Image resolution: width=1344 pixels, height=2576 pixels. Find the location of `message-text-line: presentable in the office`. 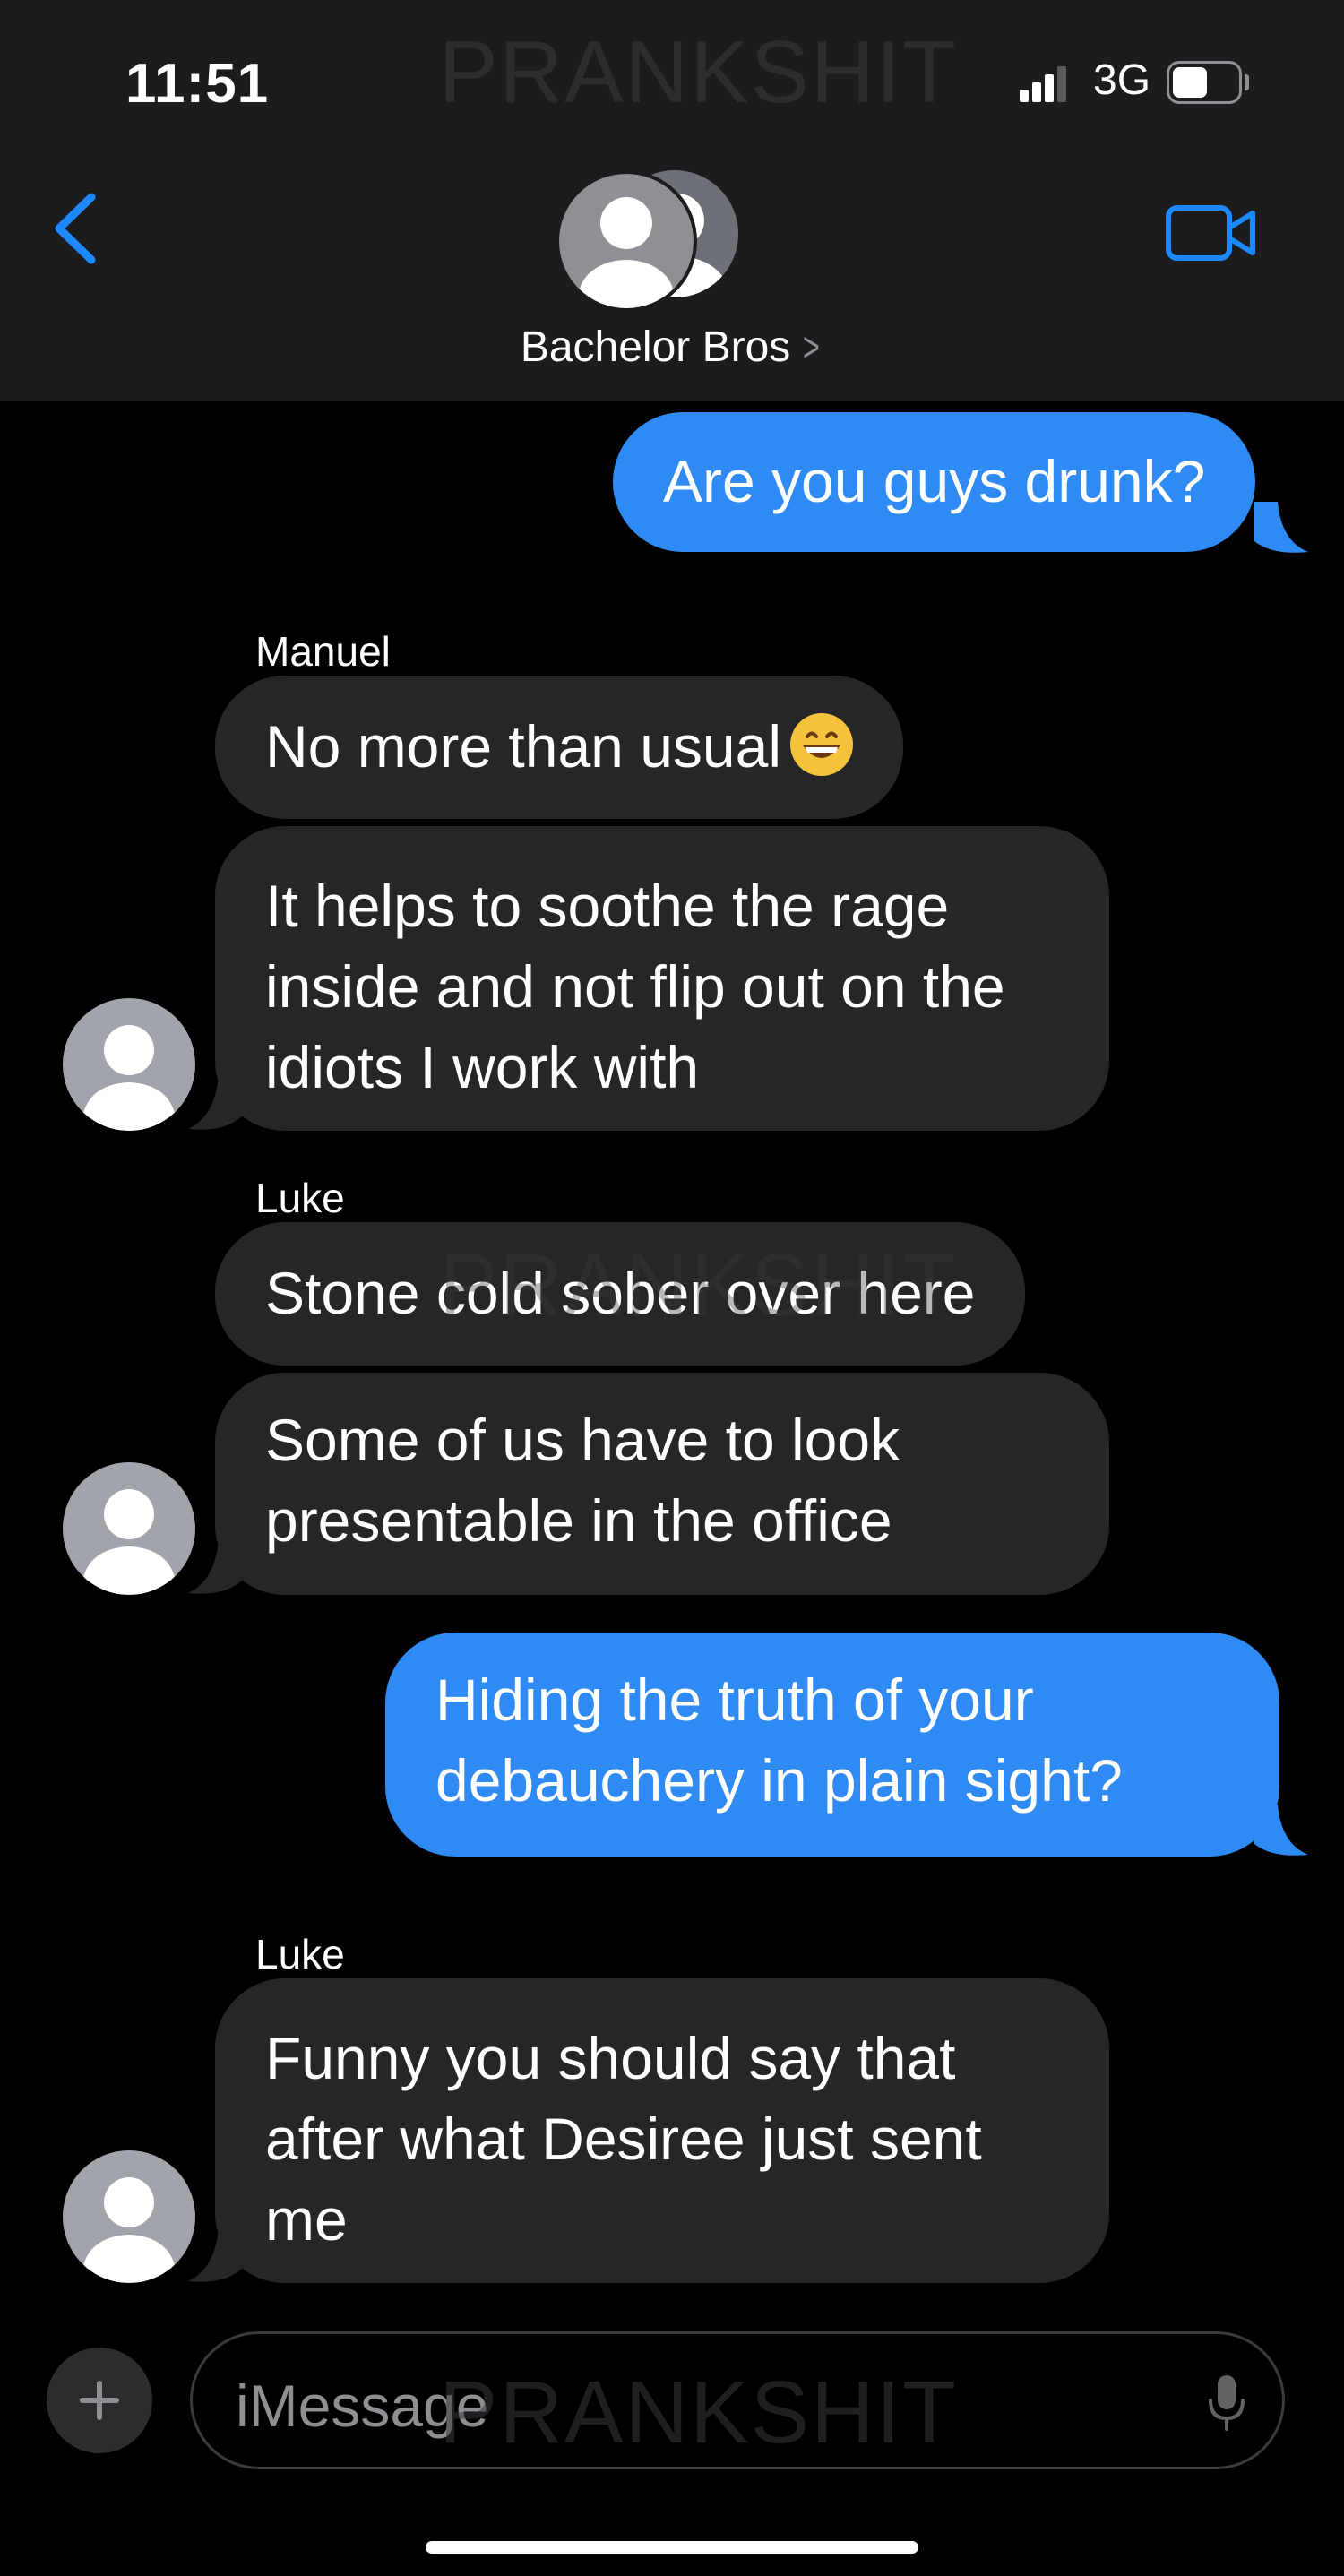

message-text-line: presentable in the office is located at coordinates (578, 1520).